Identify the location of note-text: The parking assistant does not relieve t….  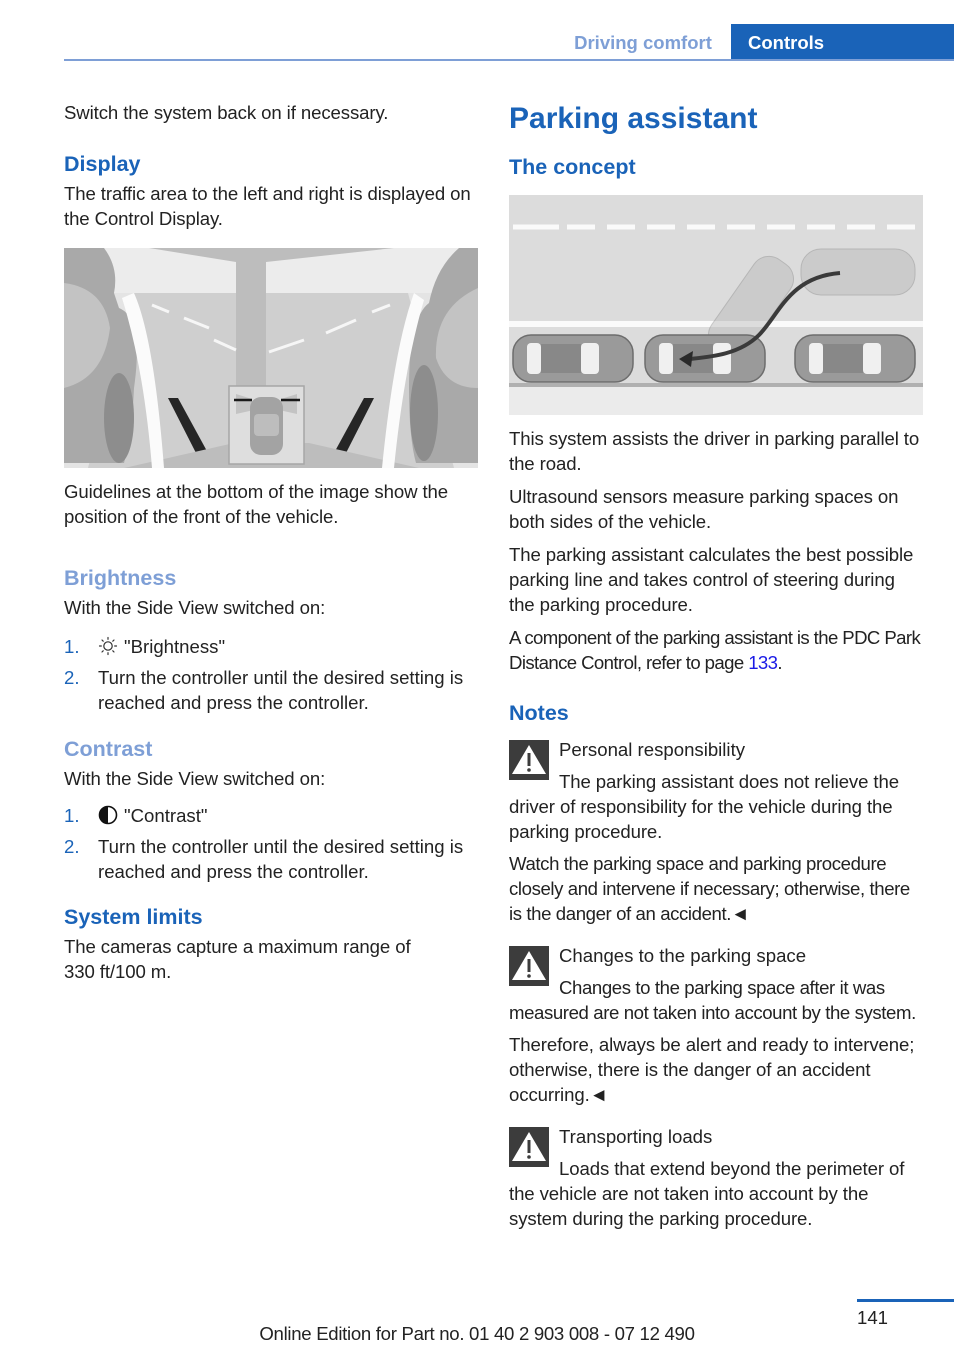
(704, 806).